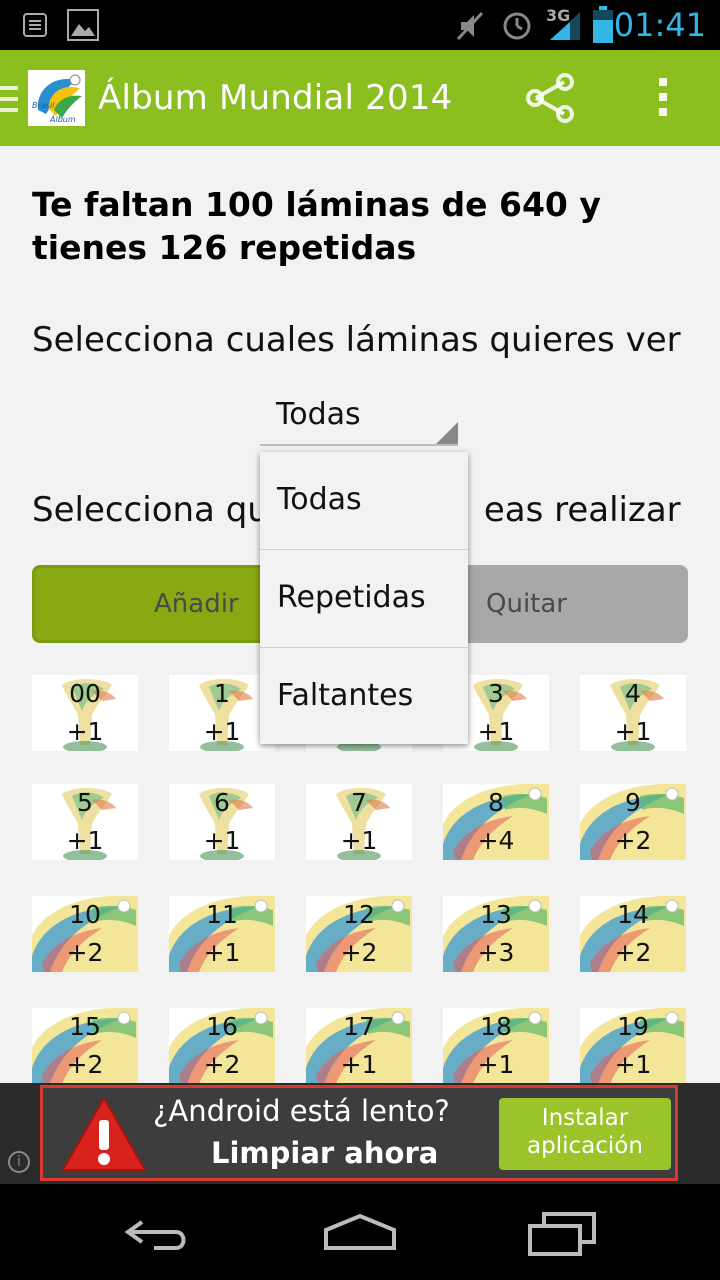 The height and width of the screenshot is (1280, 720). Describe the element at coordinates (85, 1026) in the screenshot. I see `sticker-number: 15` at that location.